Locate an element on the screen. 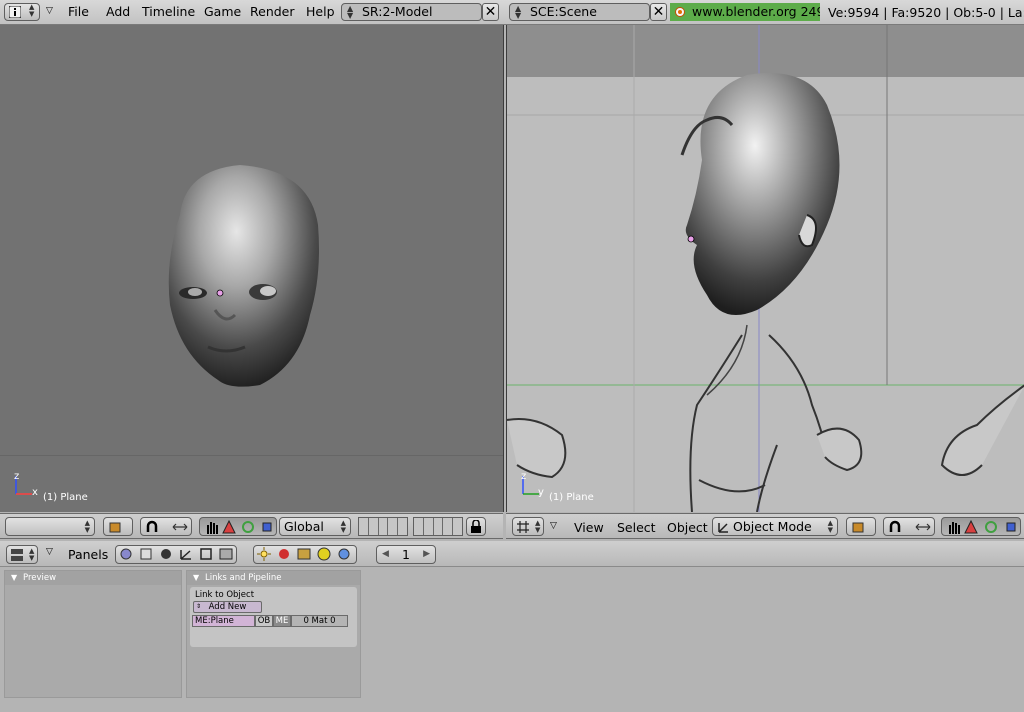 This screenshot has width=1024, height=712. translate-icon is located at coordinates (971, 527).